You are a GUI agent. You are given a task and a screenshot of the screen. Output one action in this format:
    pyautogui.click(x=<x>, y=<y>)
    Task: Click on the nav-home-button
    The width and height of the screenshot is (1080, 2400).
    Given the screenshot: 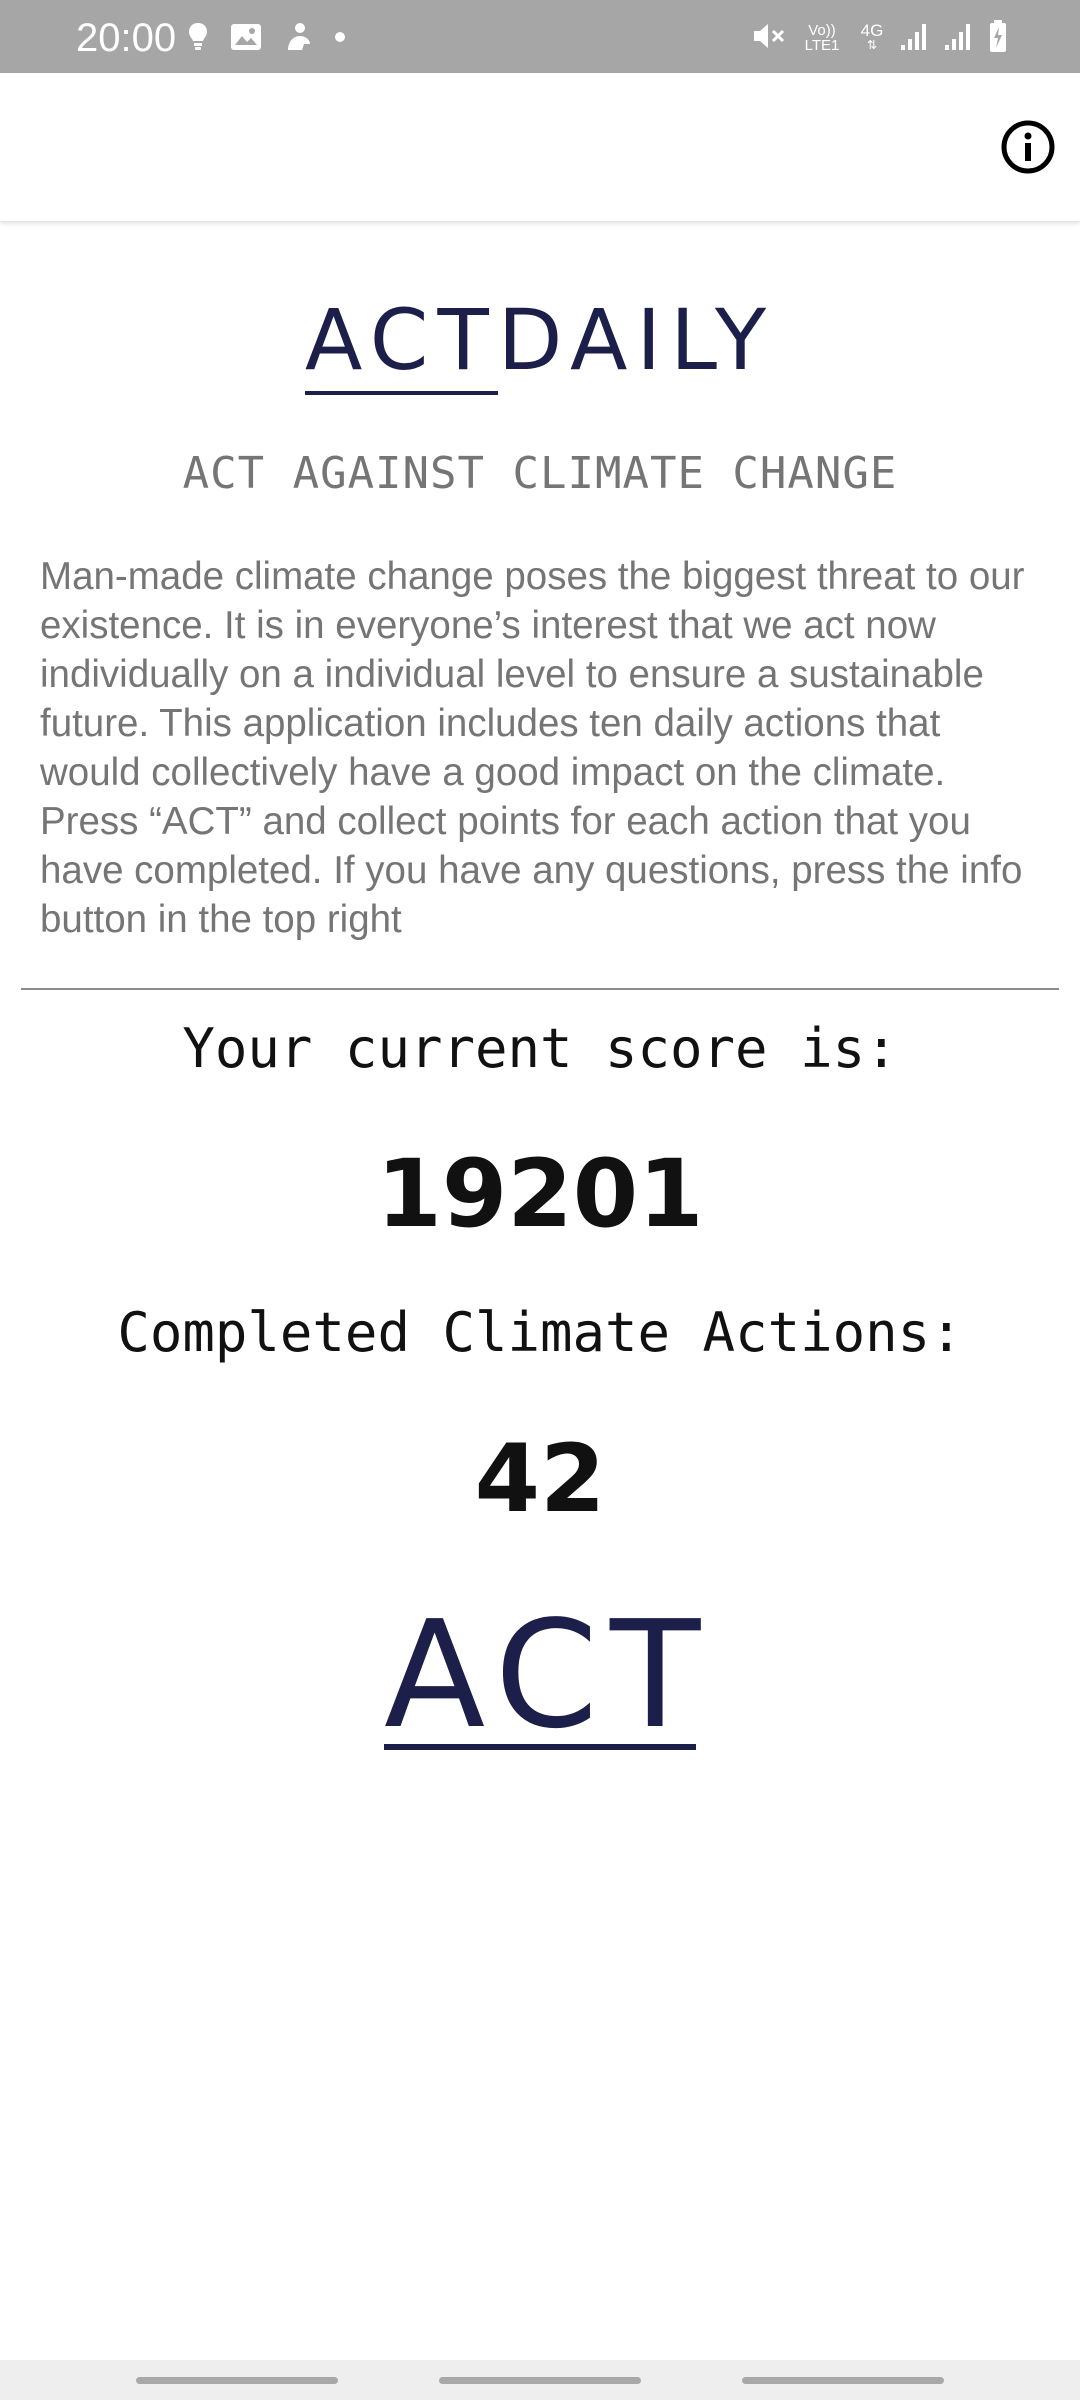 What is the action you would take?
    pyautogui.click(x=540, y=2380)
    